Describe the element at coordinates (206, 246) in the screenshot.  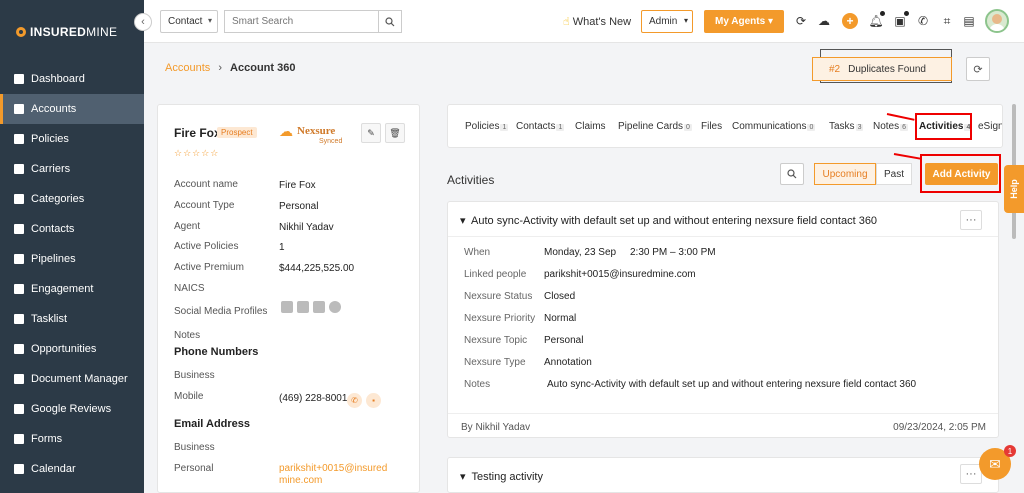
I see `field-label: Active Policies` at that location.